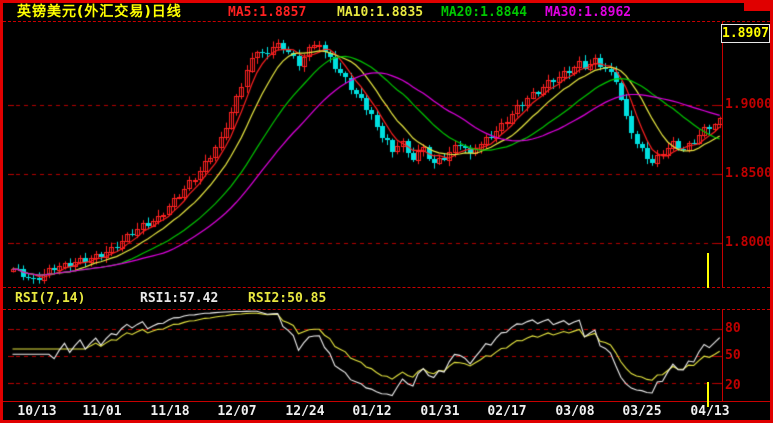 This screenshot has height=423, width=773. What do you see at coordinates (386, 298) in the screenshot?
I see `rsi-header-strip: RSI(7,14) RSI1:57.42 RSI2:50.85` at bounding box center [386, 298].